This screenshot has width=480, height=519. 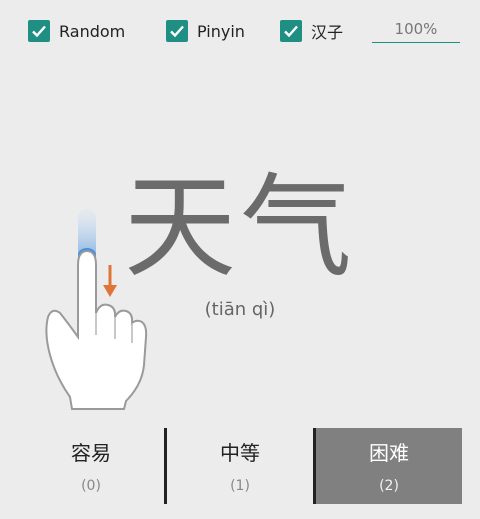 I want to click on difficulty-choices: 容易 (0) 中等 (1) 困难 (2), so click(x=240, y=466).